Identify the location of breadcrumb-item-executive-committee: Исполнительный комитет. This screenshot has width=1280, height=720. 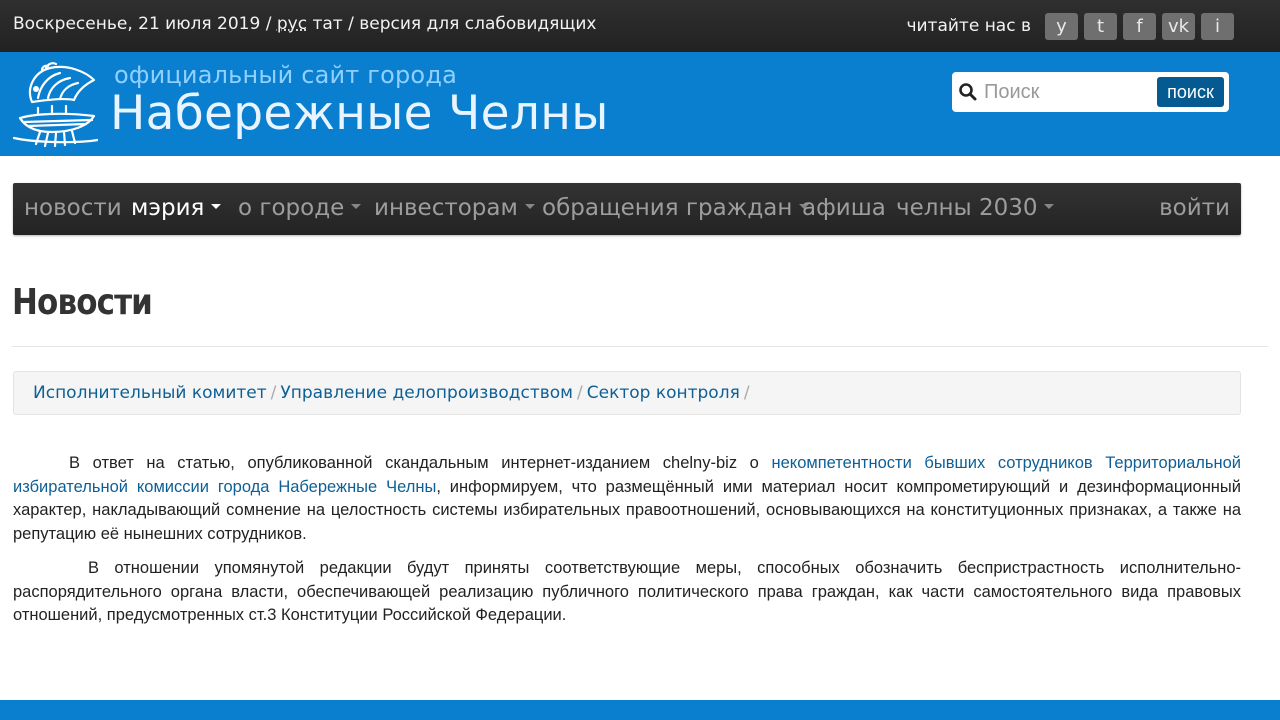
(150, 393).